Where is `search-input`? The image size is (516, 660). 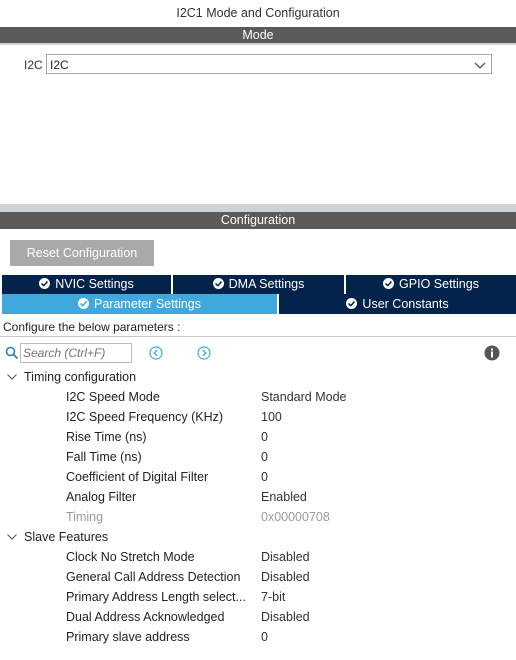 search-input is located at coordinates (76, 353).